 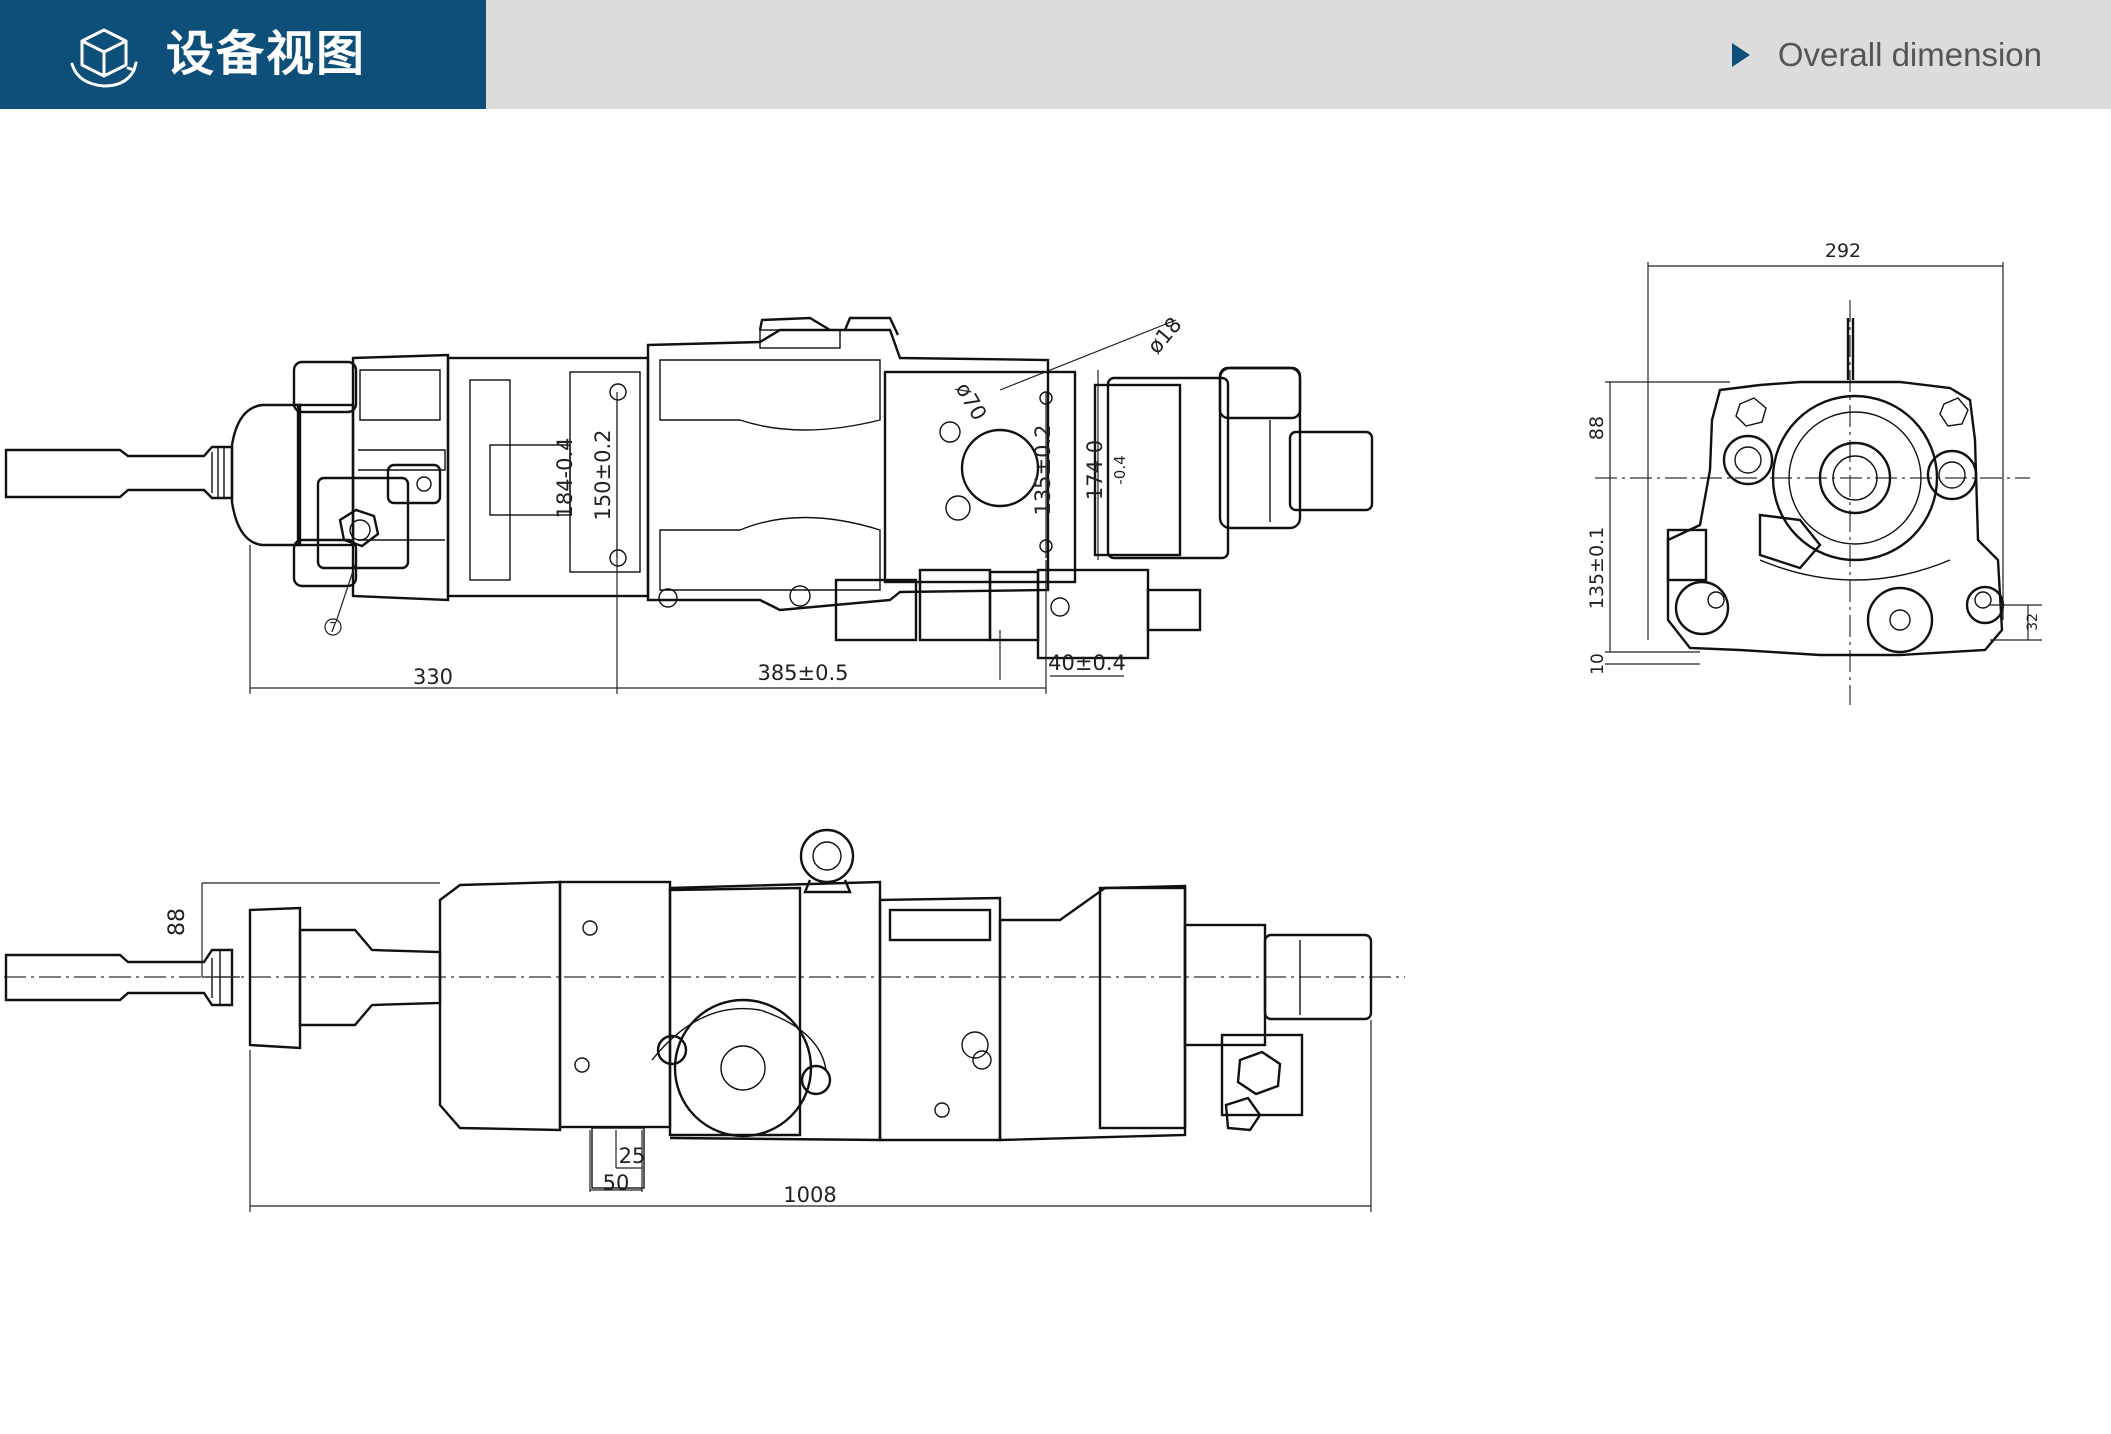 I want to click on callout-7: 7, so click(x=333, y=628).